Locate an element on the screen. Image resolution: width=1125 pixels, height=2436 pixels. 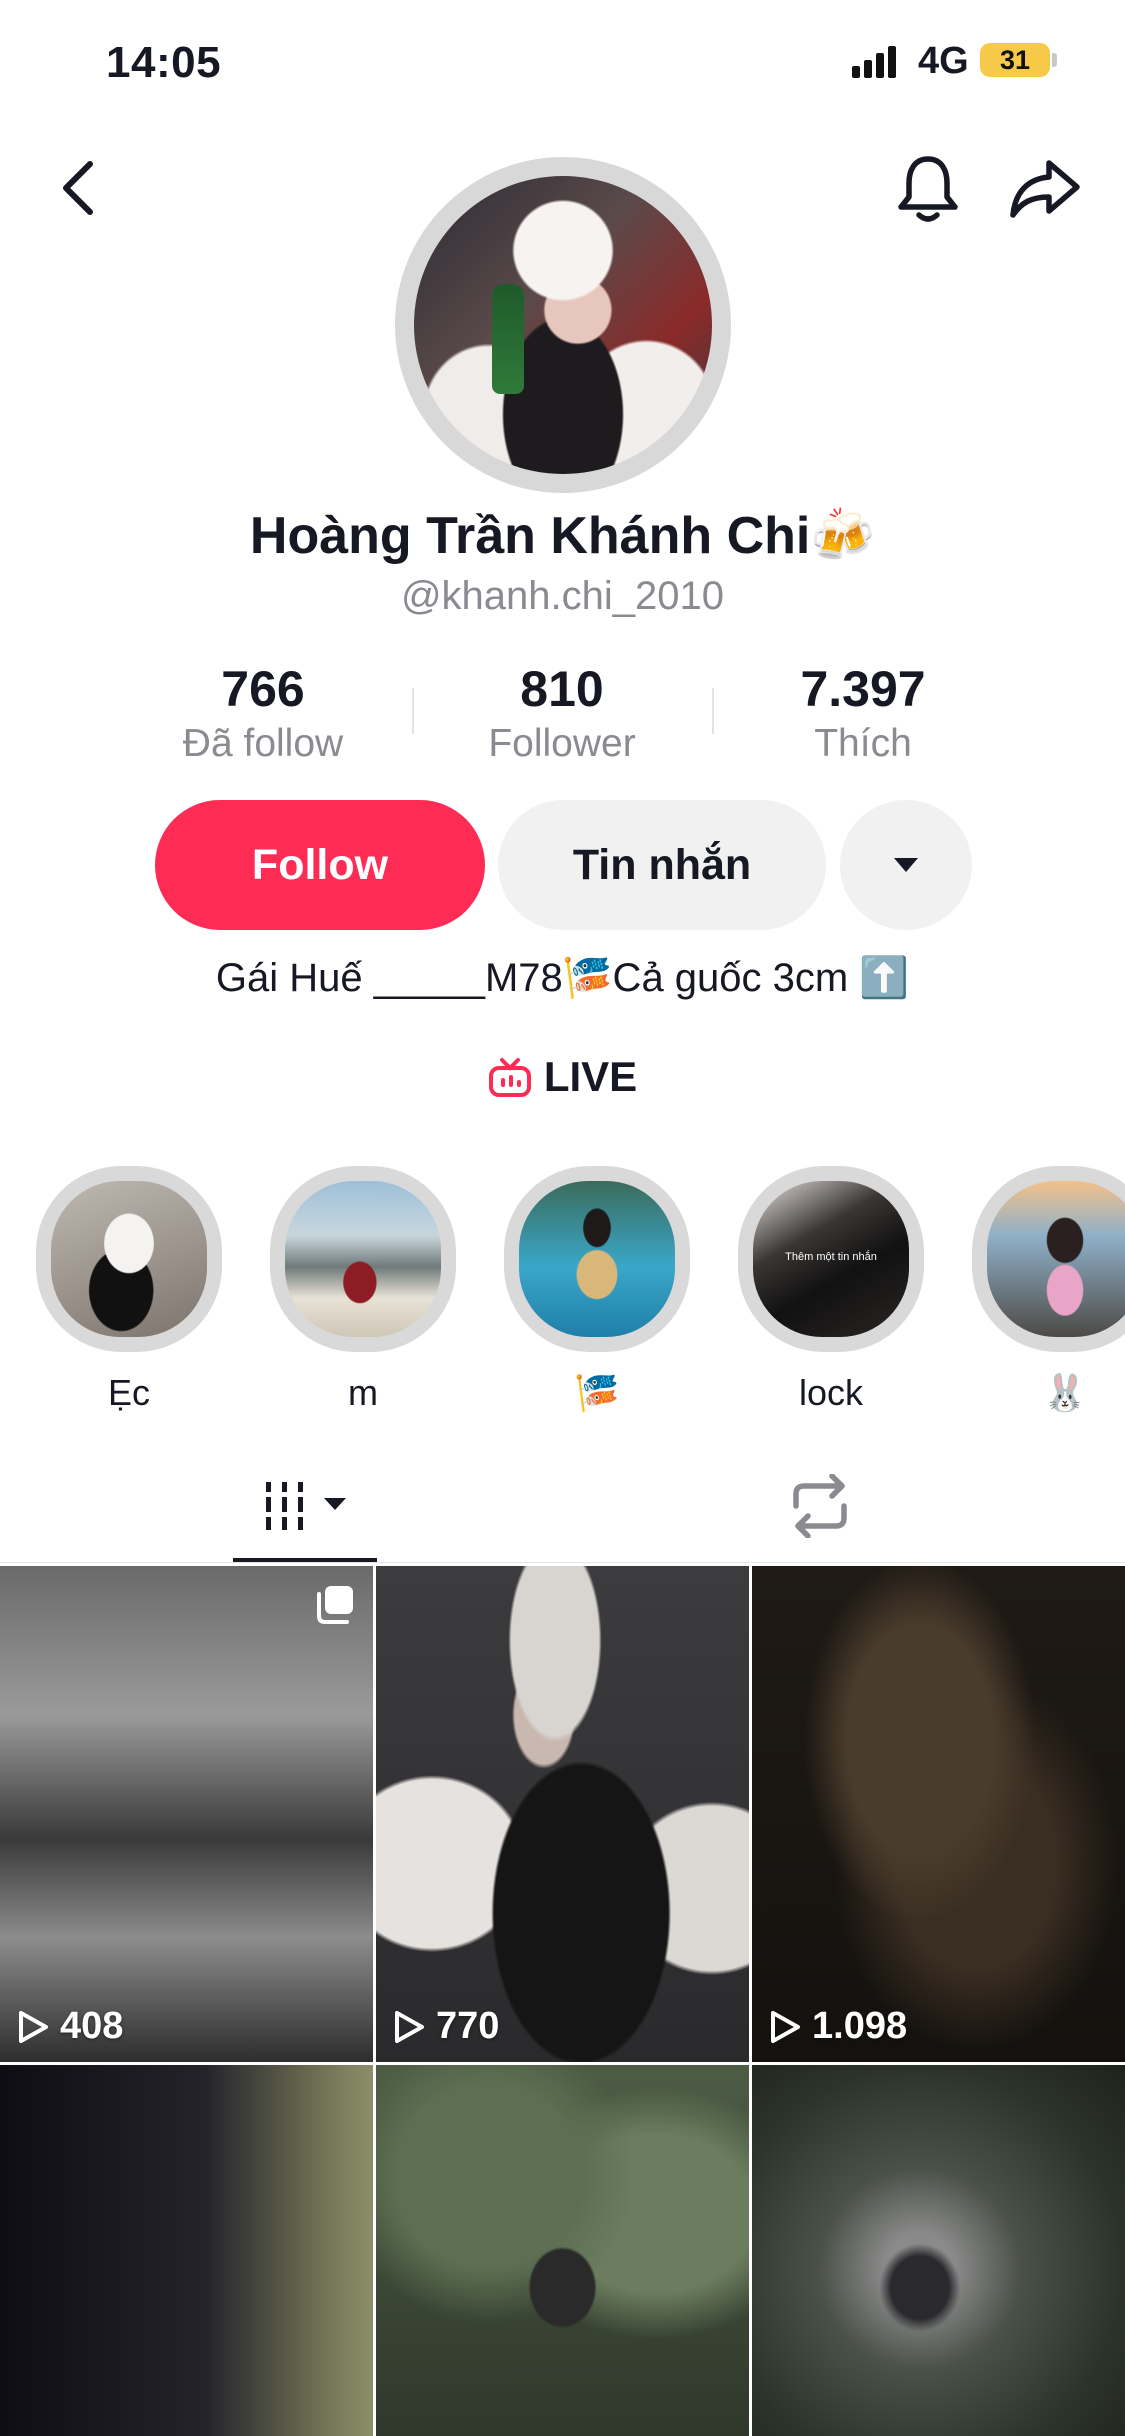
repost-icon is located at coordinates (820, 1506).